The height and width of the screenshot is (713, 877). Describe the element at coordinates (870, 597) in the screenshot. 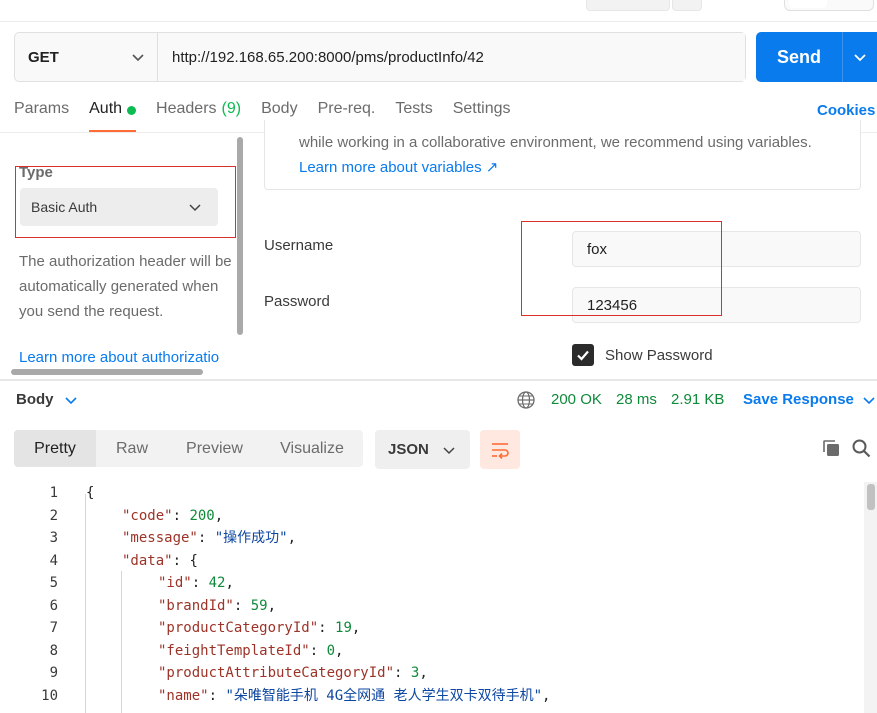

I see `editor-scrollbar` at that location.